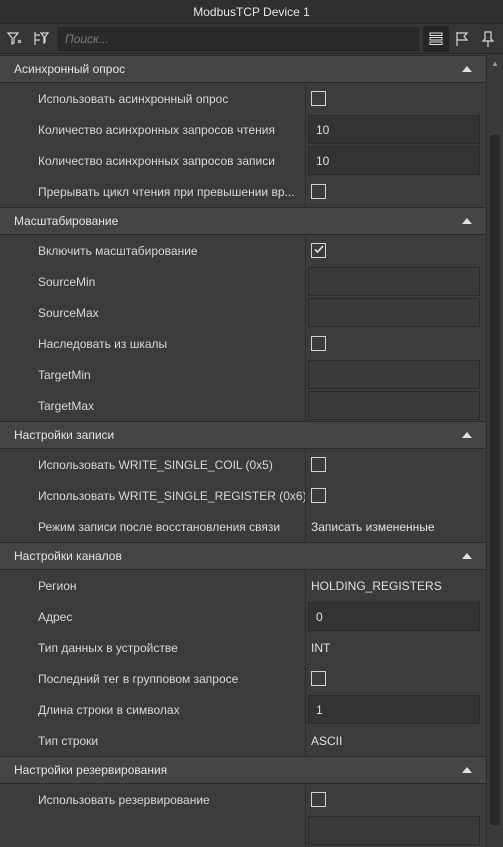 This screenshot has height=847, width=503. I want to click on section-title: Настройки записи, so click(64, 435).